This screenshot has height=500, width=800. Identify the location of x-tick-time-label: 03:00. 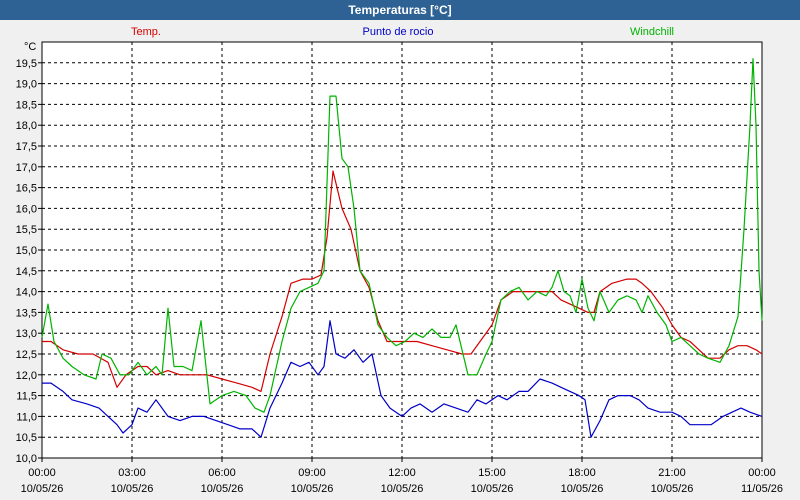
(132, 473).